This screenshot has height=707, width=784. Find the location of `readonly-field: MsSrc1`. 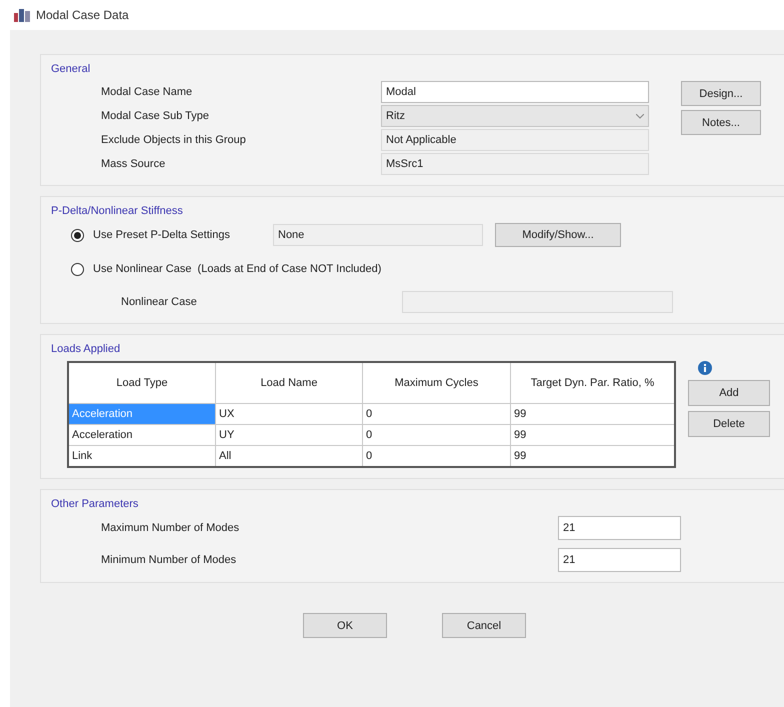

readonly-field: MsSrc1 is located at coordinates (515, 164).